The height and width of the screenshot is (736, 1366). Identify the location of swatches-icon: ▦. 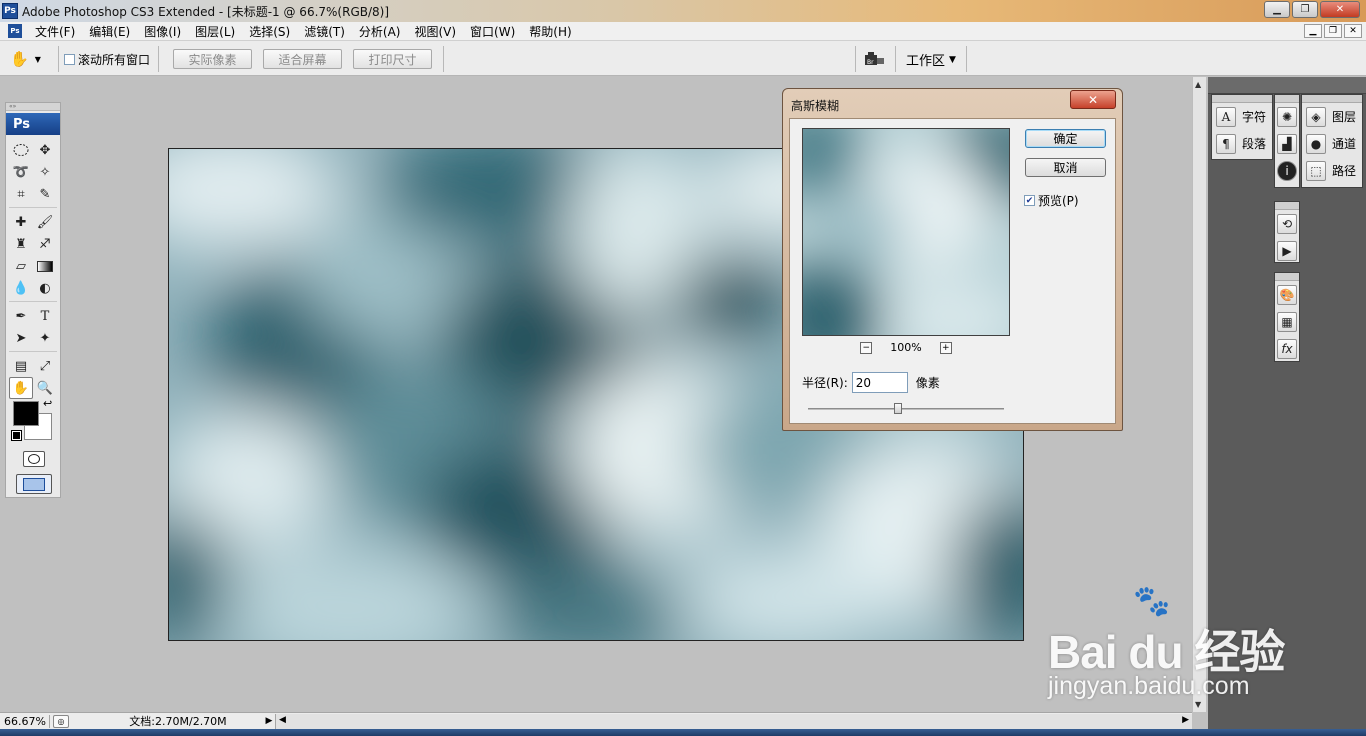
(1287, 321).